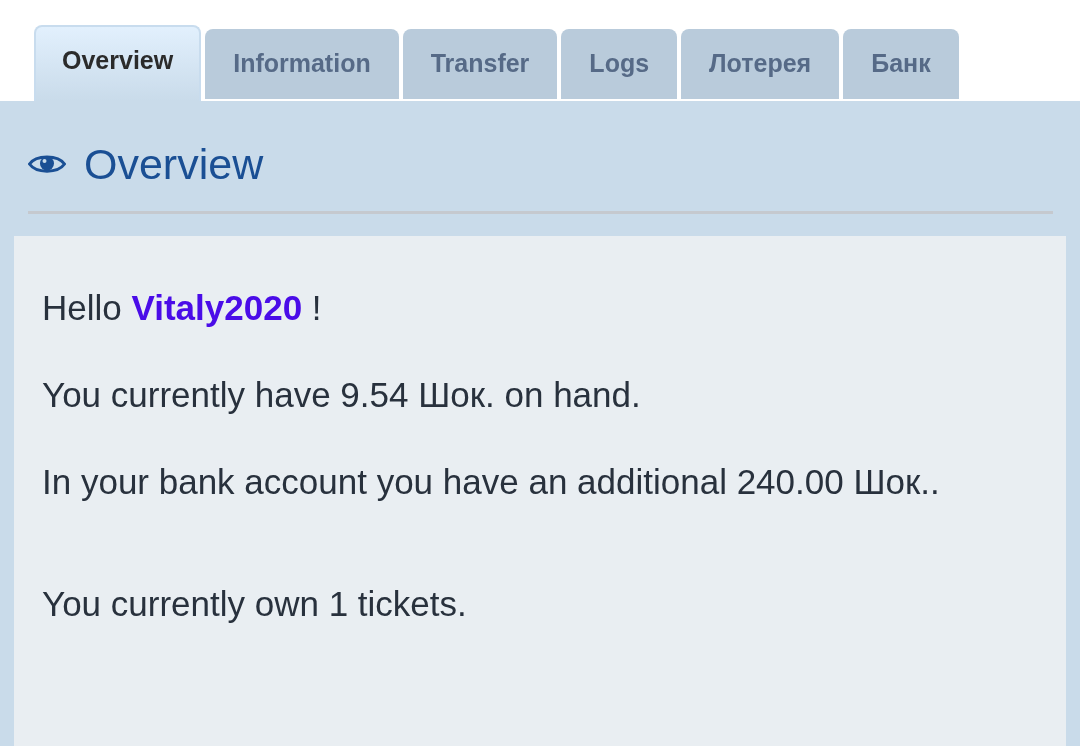  Describe the element at coordinates (182, 308) in the screenshot. I see `info-text: Hello Vitaly2020 !` at that location.